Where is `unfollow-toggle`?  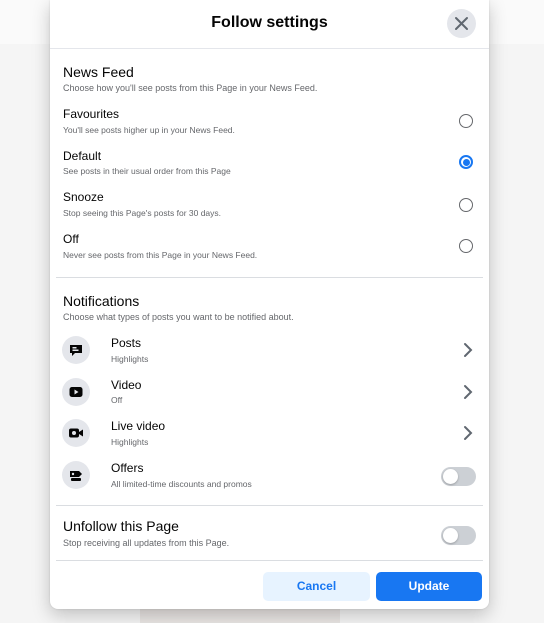 unfollow-toggle is located at coordinates (458, 535).